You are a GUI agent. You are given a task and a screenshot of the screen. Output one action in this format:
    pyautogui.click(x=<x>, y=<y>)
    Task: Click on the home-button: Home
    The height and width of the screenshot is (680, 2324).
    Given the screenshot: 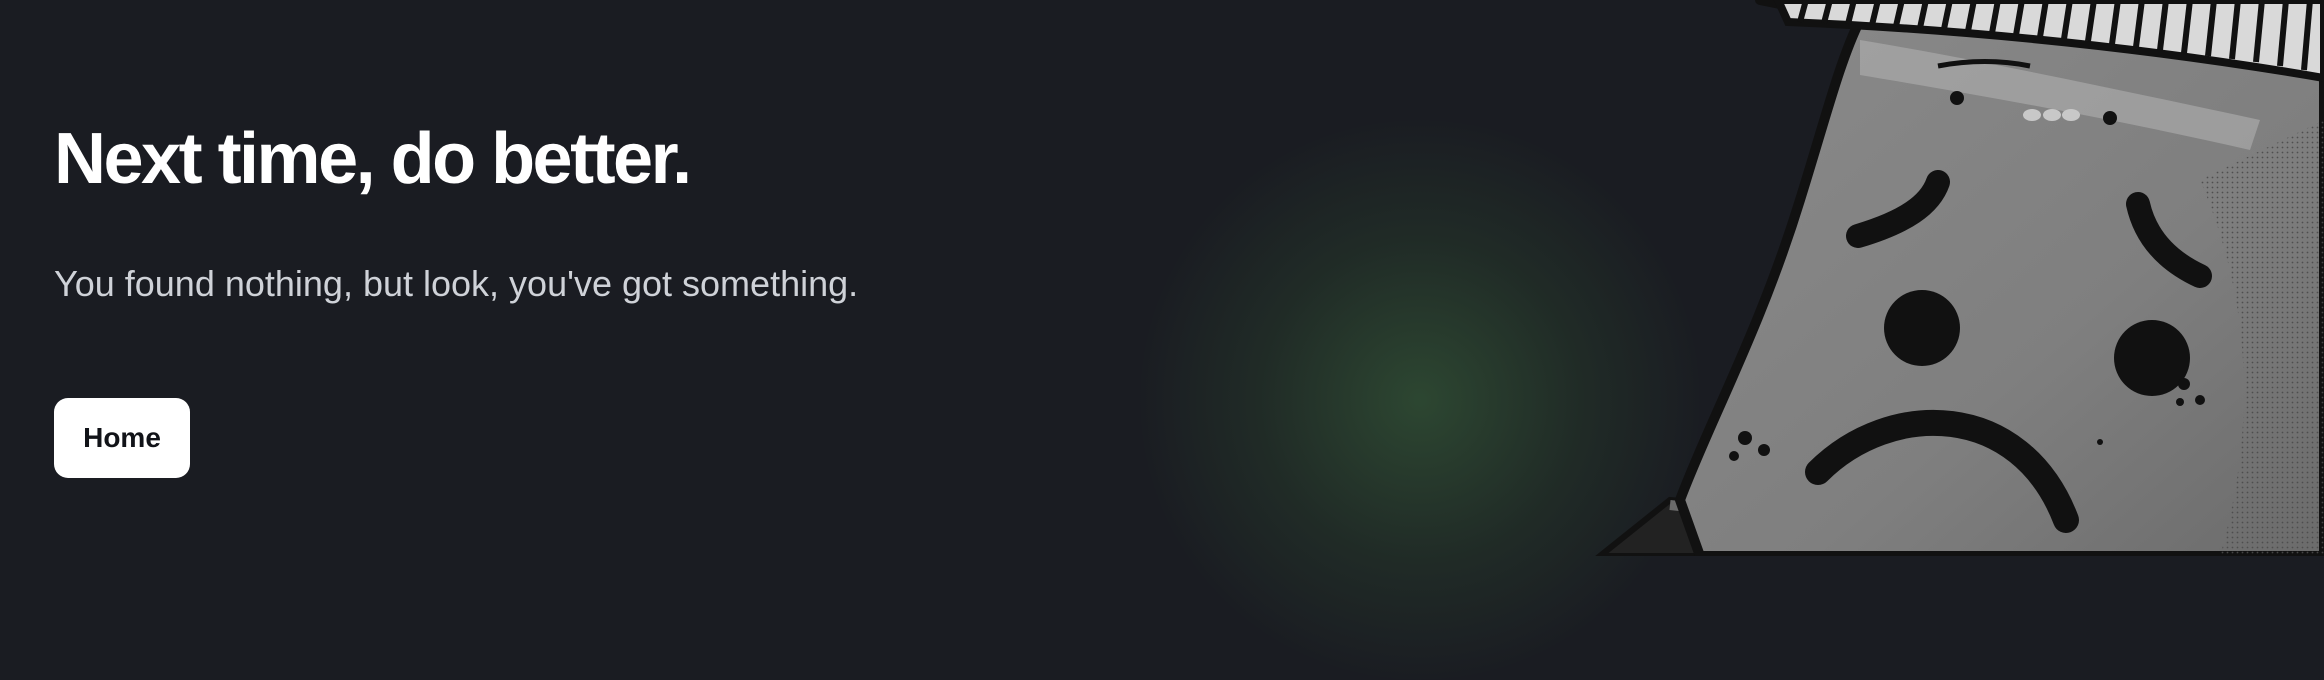 What is the action you would take?
    pyautogui.click(x=122, y=438)
    